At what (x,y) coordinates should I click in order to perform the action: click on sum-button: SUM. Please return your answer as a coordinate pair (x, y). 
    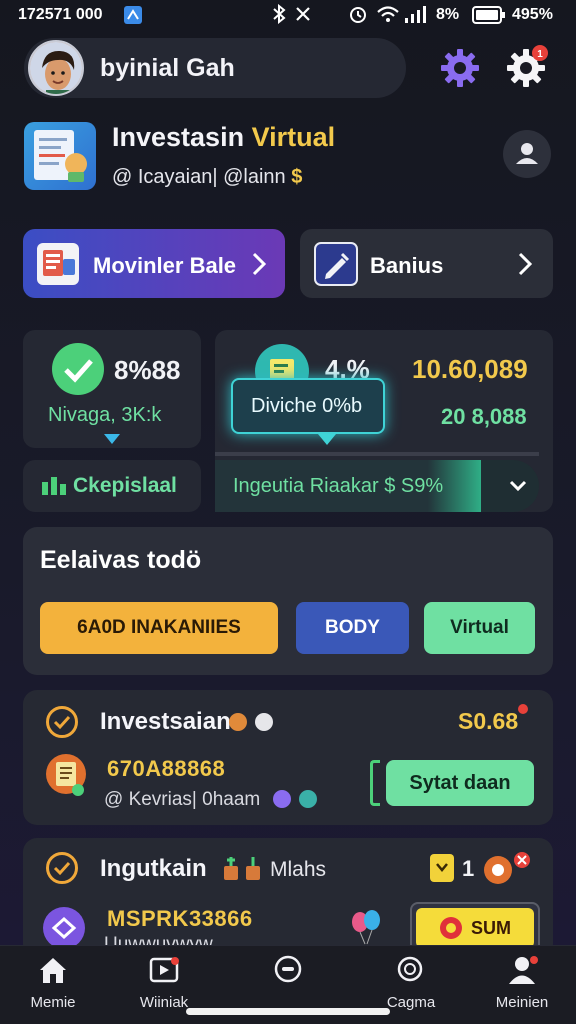
    Looking at the image, I should click on (475, 928).